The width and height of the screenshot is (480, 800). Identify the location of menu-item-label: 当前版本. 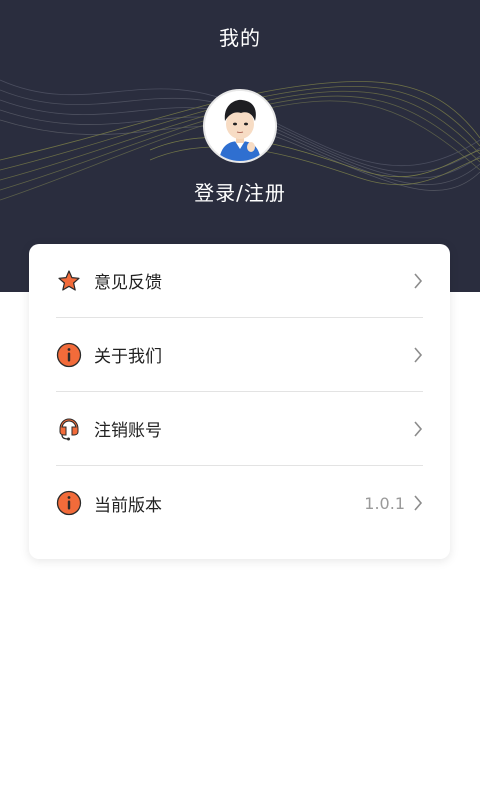
(128, 505).